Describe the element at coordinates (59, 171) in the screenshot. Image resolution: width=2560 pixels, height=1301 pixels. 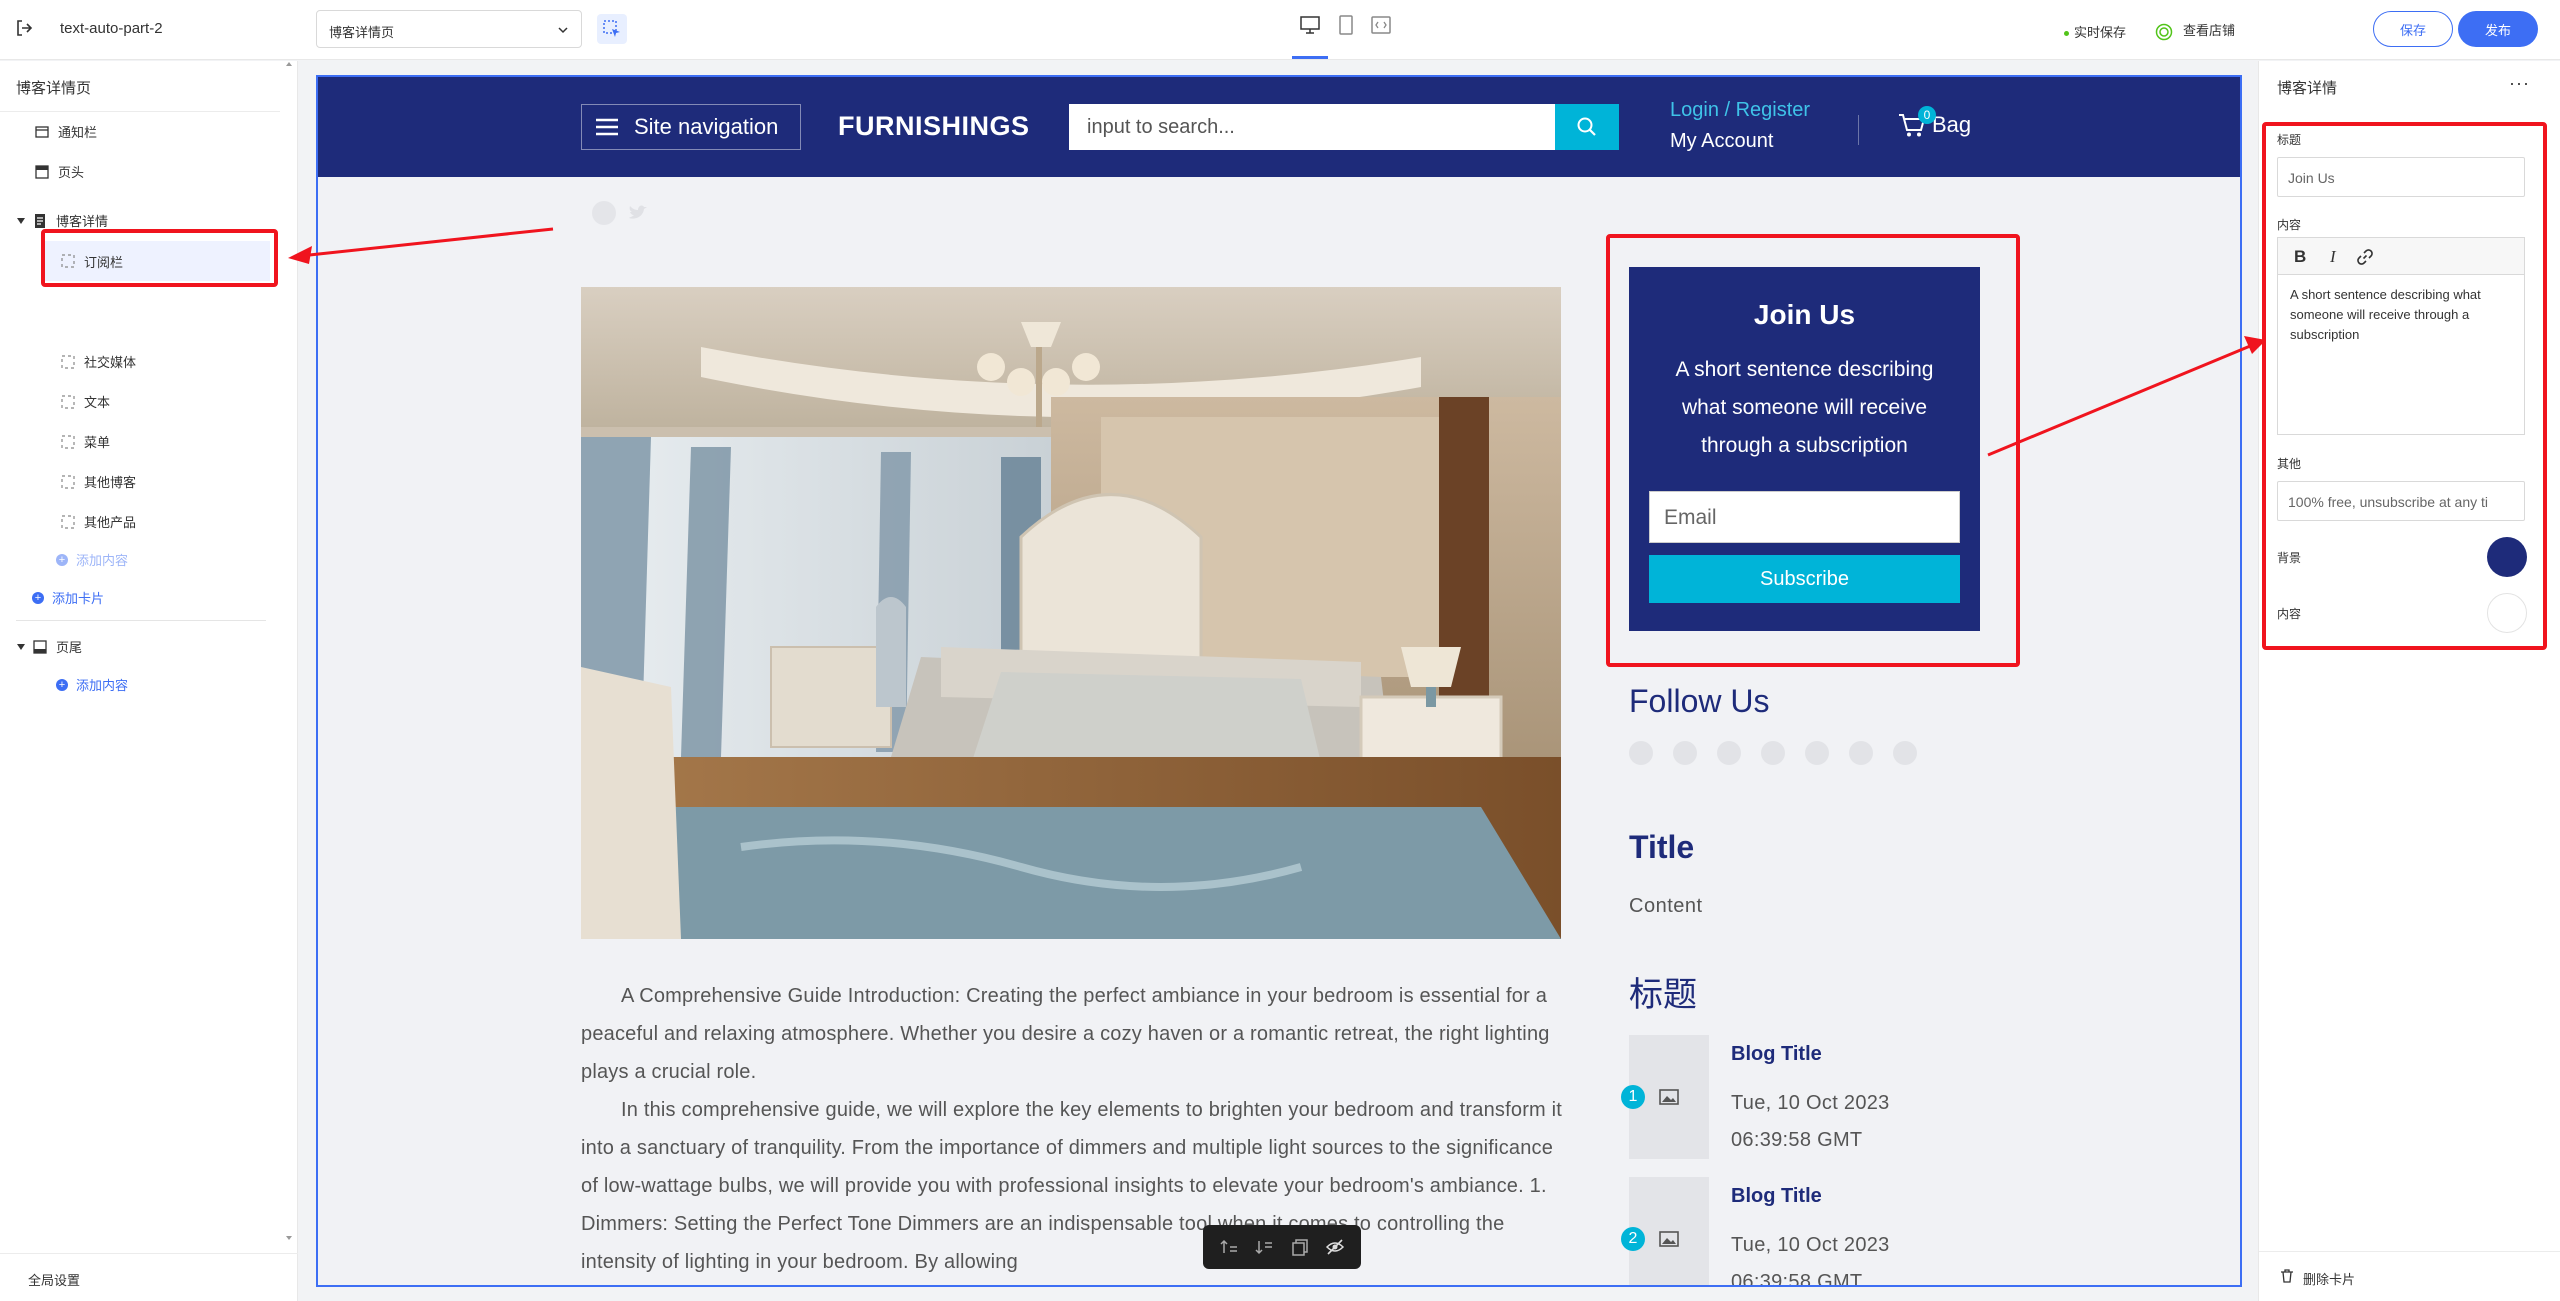
I see `tree-item-header: 页头` at that location.